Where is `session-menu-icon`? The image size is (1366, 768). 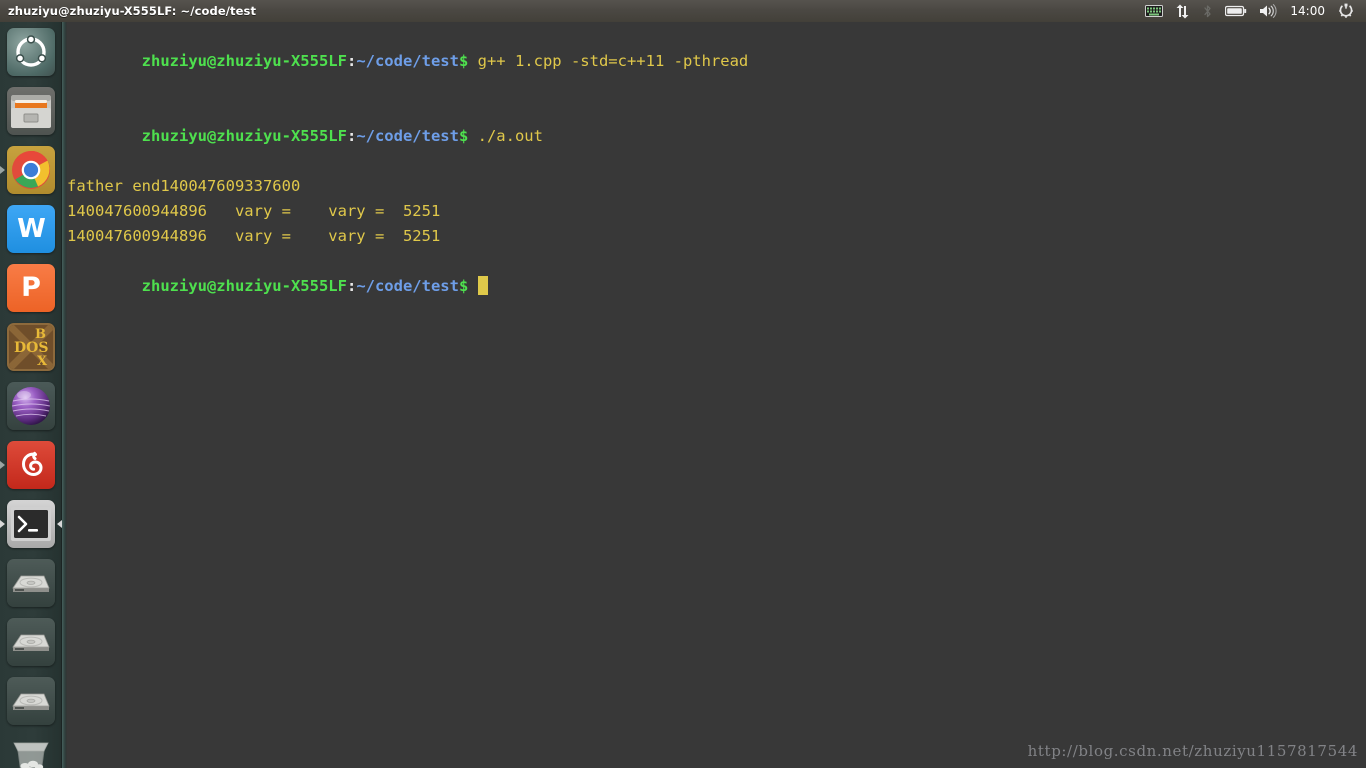 session-menu-icon is located at coordinates (1346, 11).